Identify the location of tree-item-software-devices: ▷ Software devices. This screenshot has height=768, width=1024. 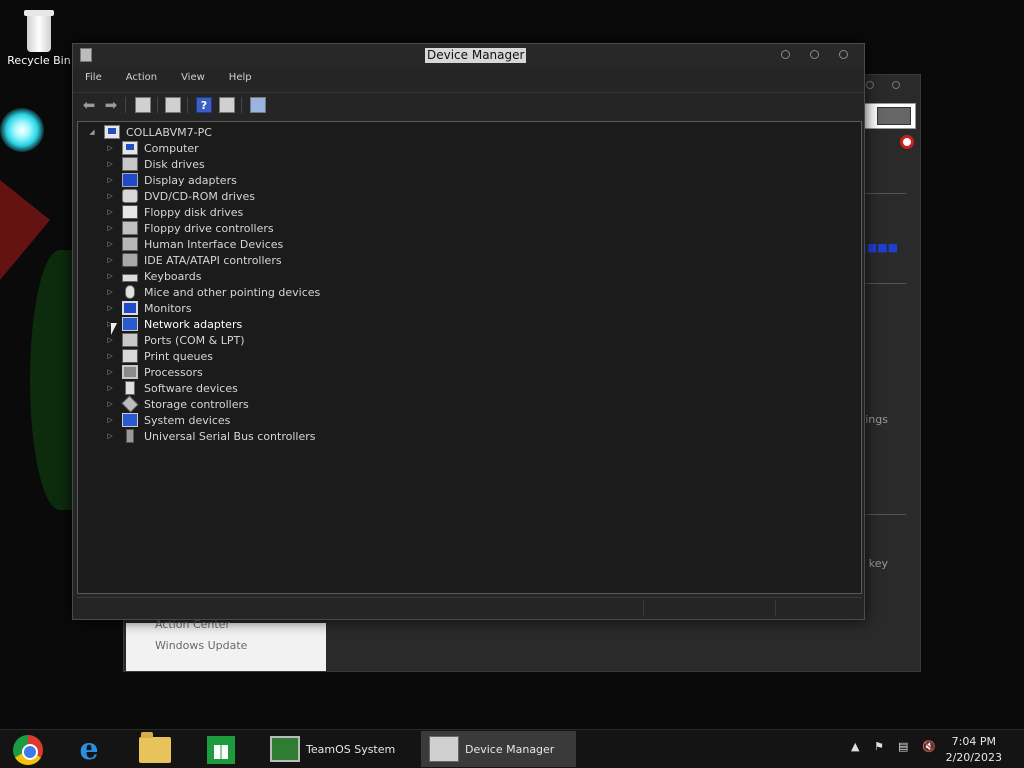
(171, 388).